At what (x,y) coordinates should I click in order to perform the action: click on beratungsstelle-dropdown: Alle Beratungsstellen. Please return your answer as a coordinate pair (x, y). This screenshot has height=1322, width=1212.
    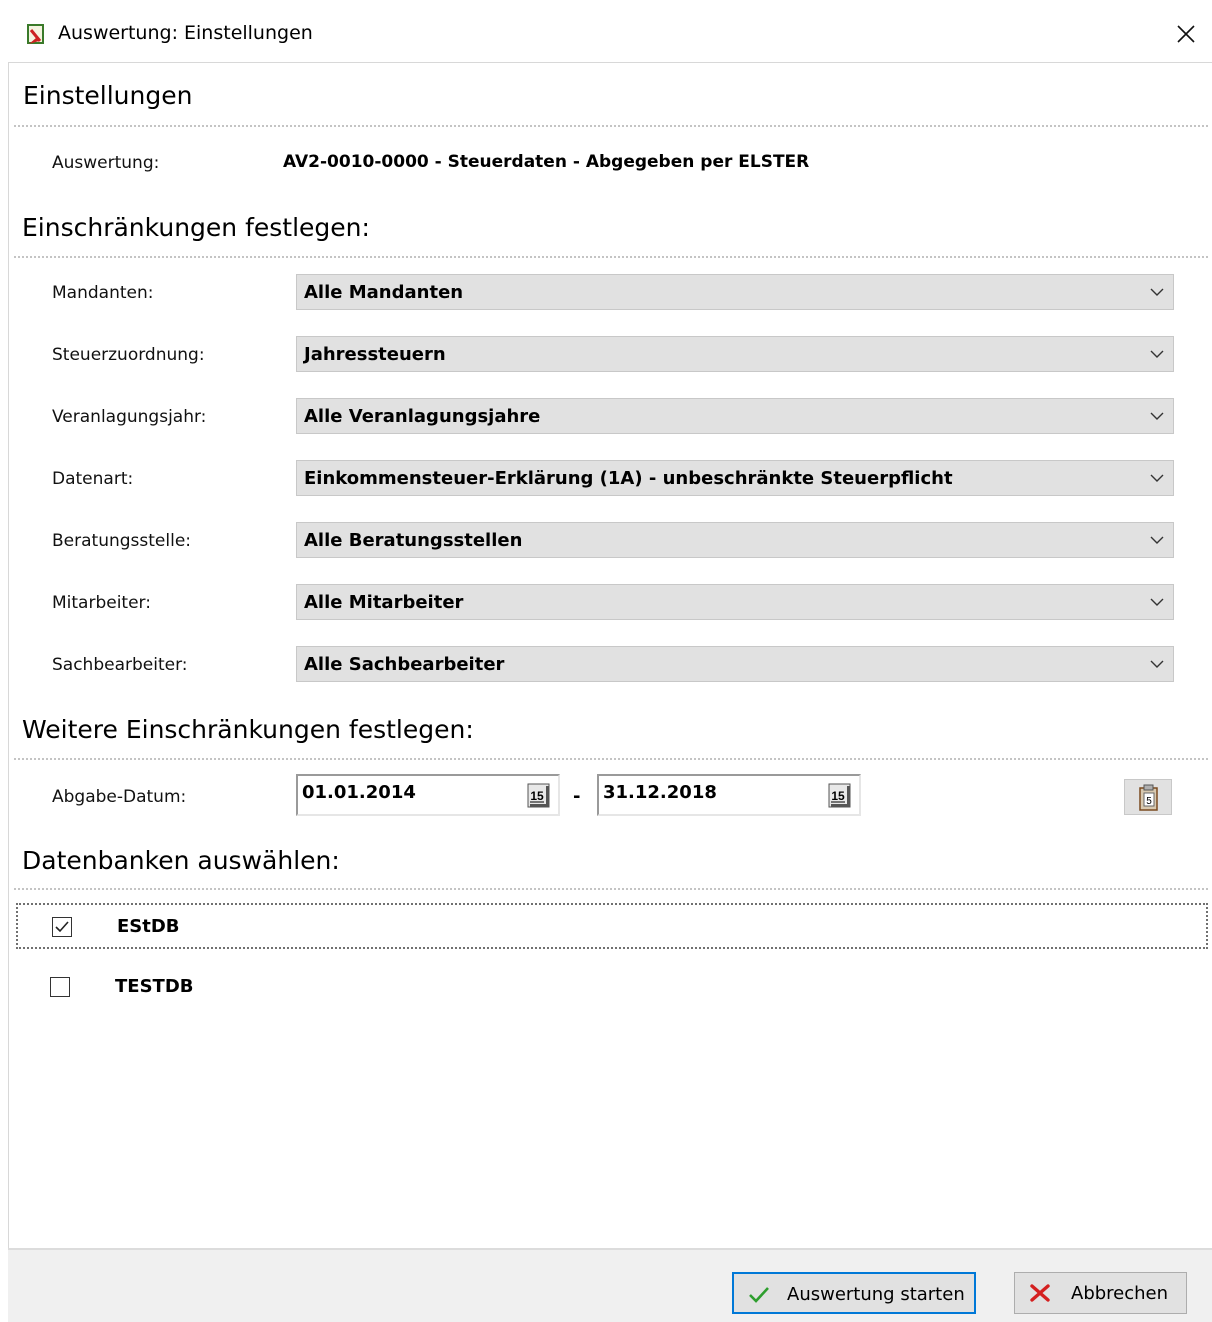
    Looking at the image, I should click on (735, 540).